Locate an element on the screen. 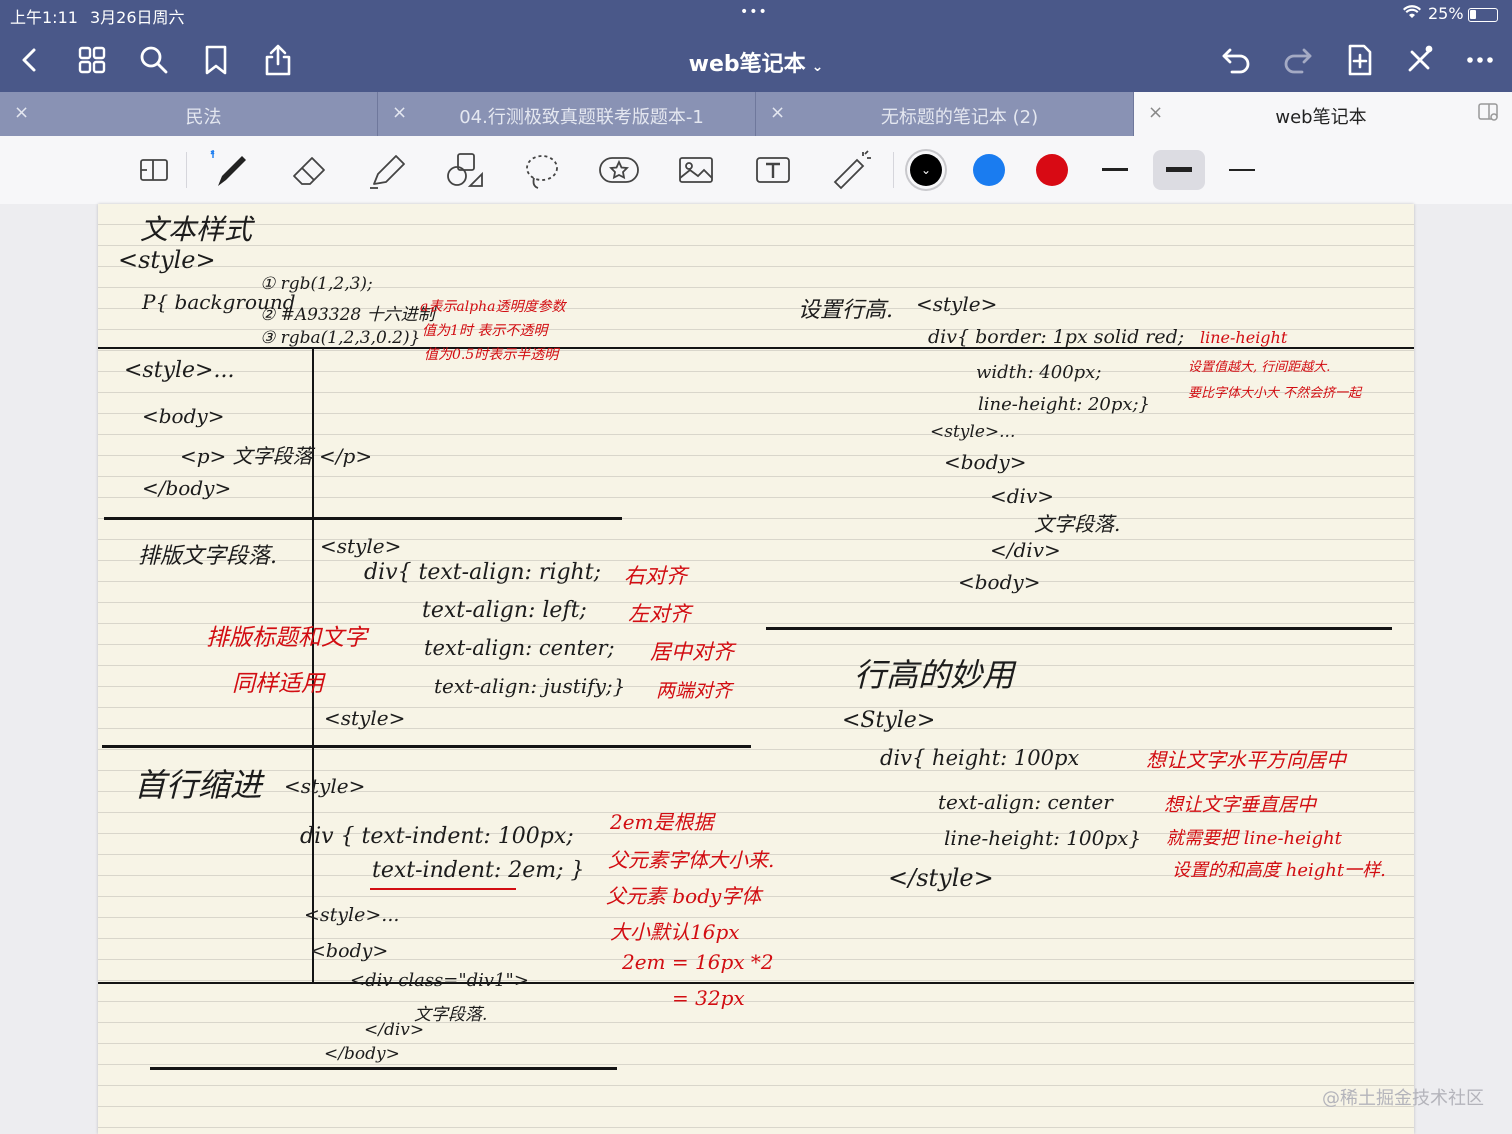 This screenshot has width=1512, height=1134. shapes-icon is located at coordinates (466, 170).